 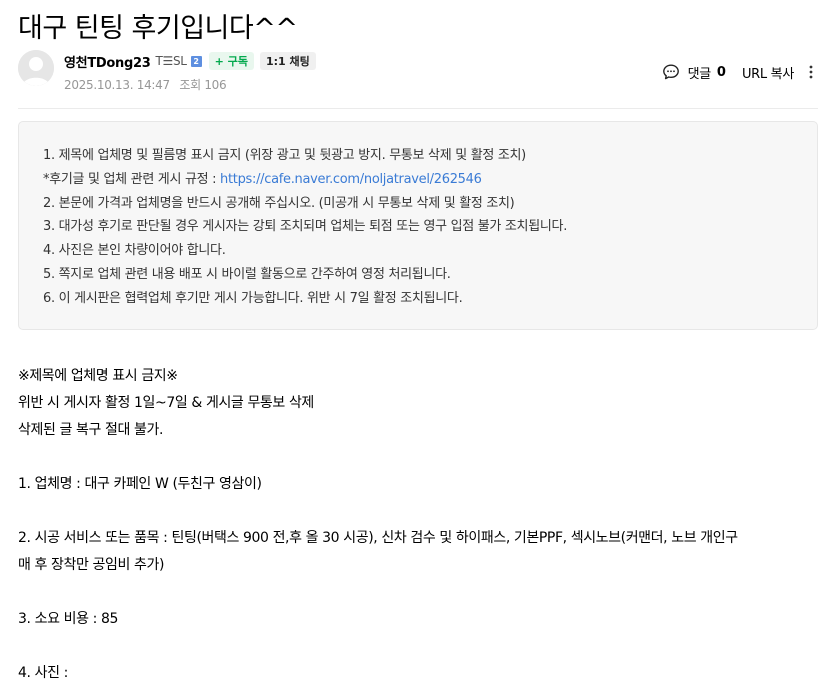 What do you see at coordinates (43, 673) in the screenshot?
I see `body-item-photos: 4. 사진 :` at bounding box center [43, 673].